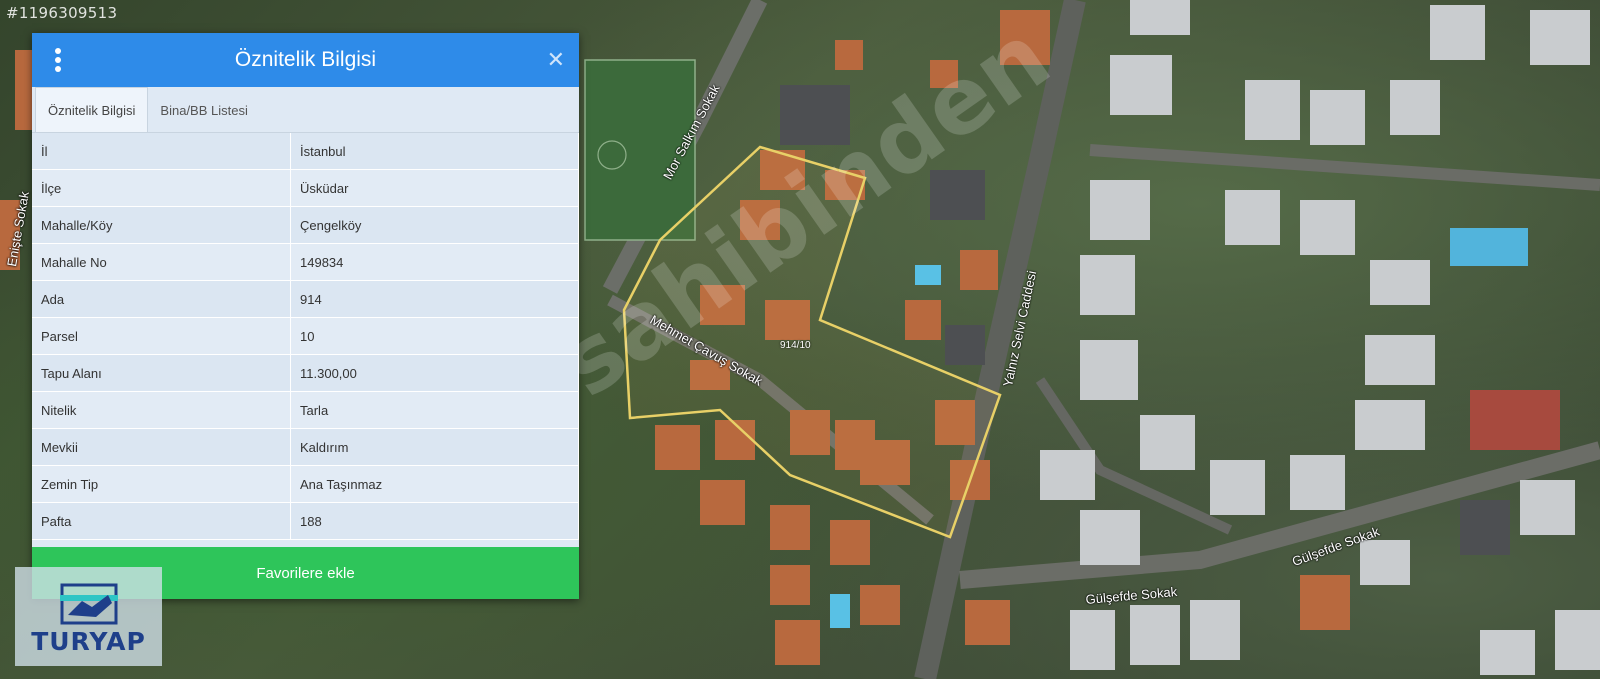 This screenshot has width=1600, height=679. I want to click on attribute-value: 188, so click(434, 521).